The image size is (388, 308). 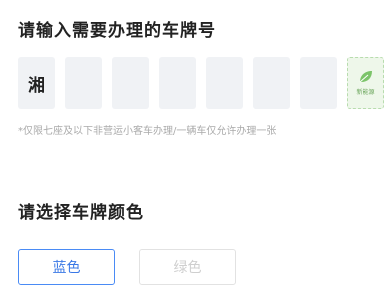 I want to click on green-plate-button: 绿色, so click(x=187, y=267).